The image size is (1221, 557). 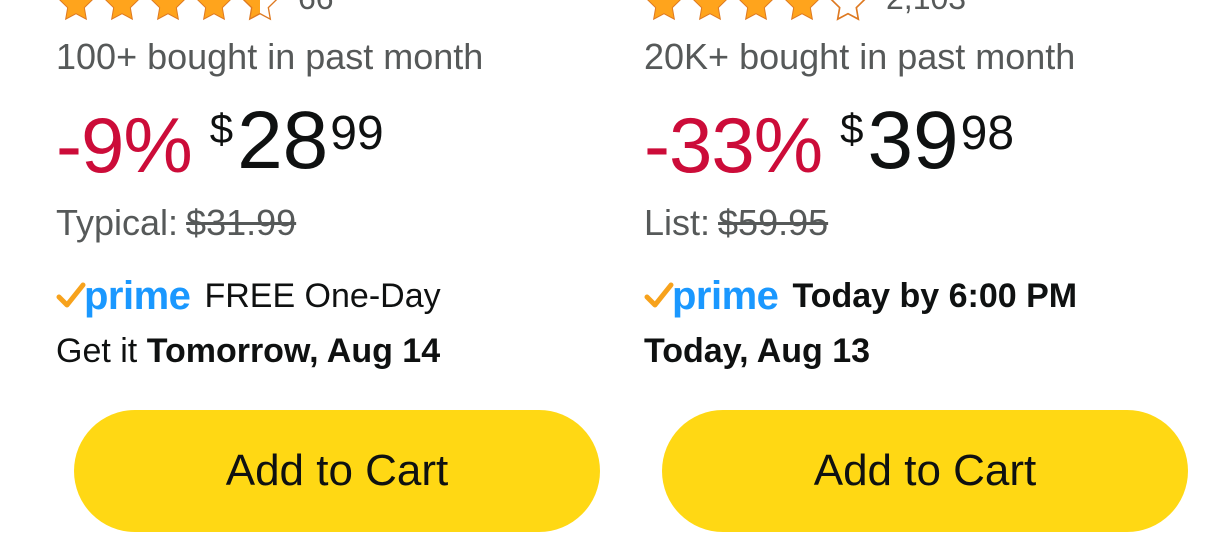 What do you see at coordinates (733, 145) in the screenshot?
I see `discount-percent: -33%` at bounding box center [733, 145].